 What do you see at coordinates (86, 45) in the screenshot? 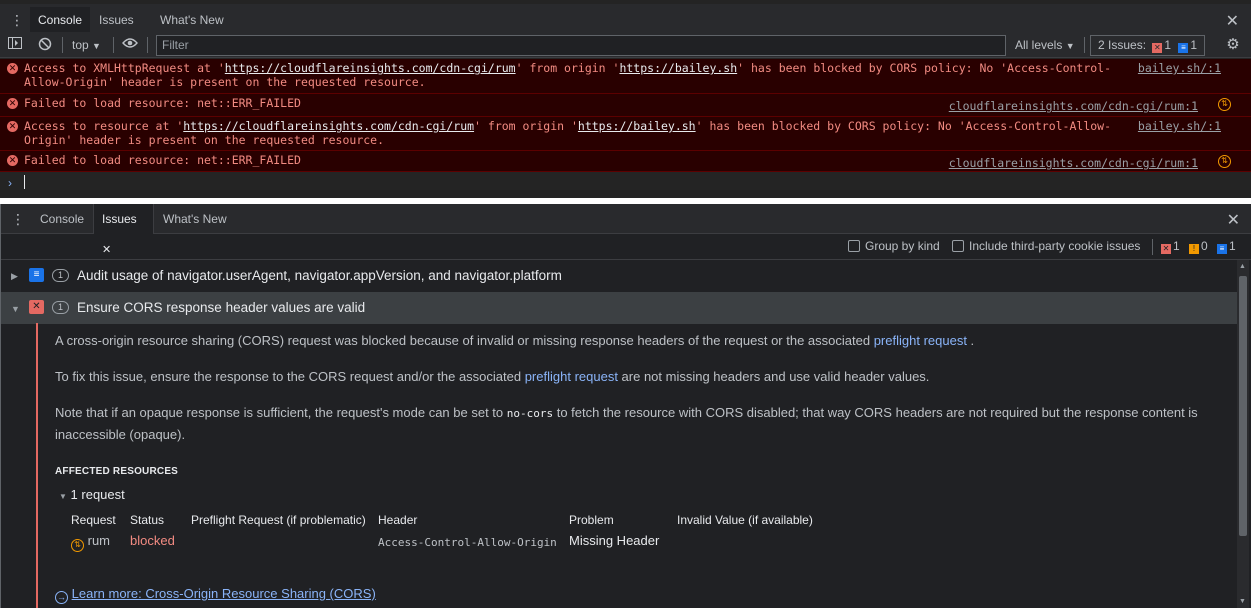
I see `context-select: top ▼` at bounding box center [86, 45].